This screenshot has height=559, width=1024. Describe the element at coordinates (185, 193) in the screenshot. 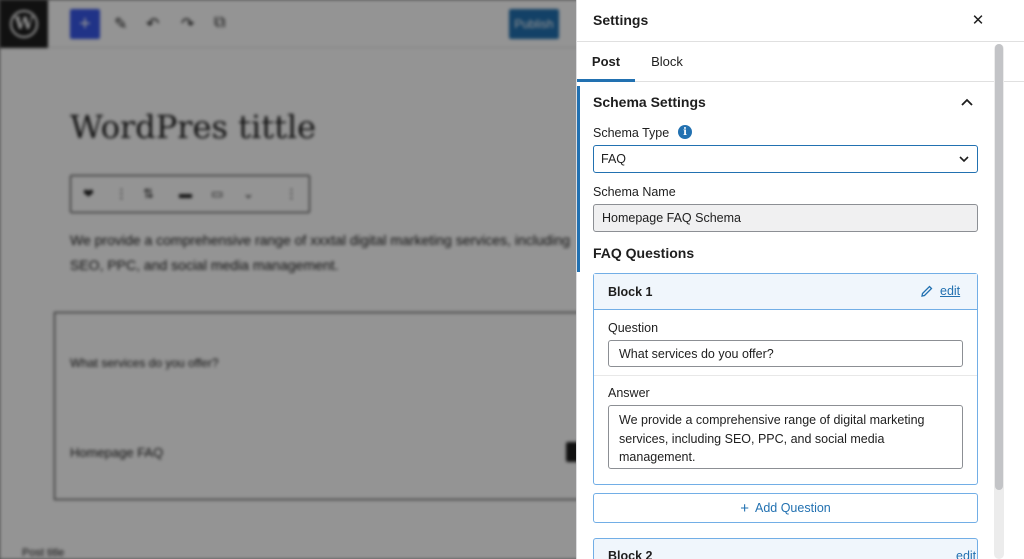

I see `align-icon: ▬` at that location.